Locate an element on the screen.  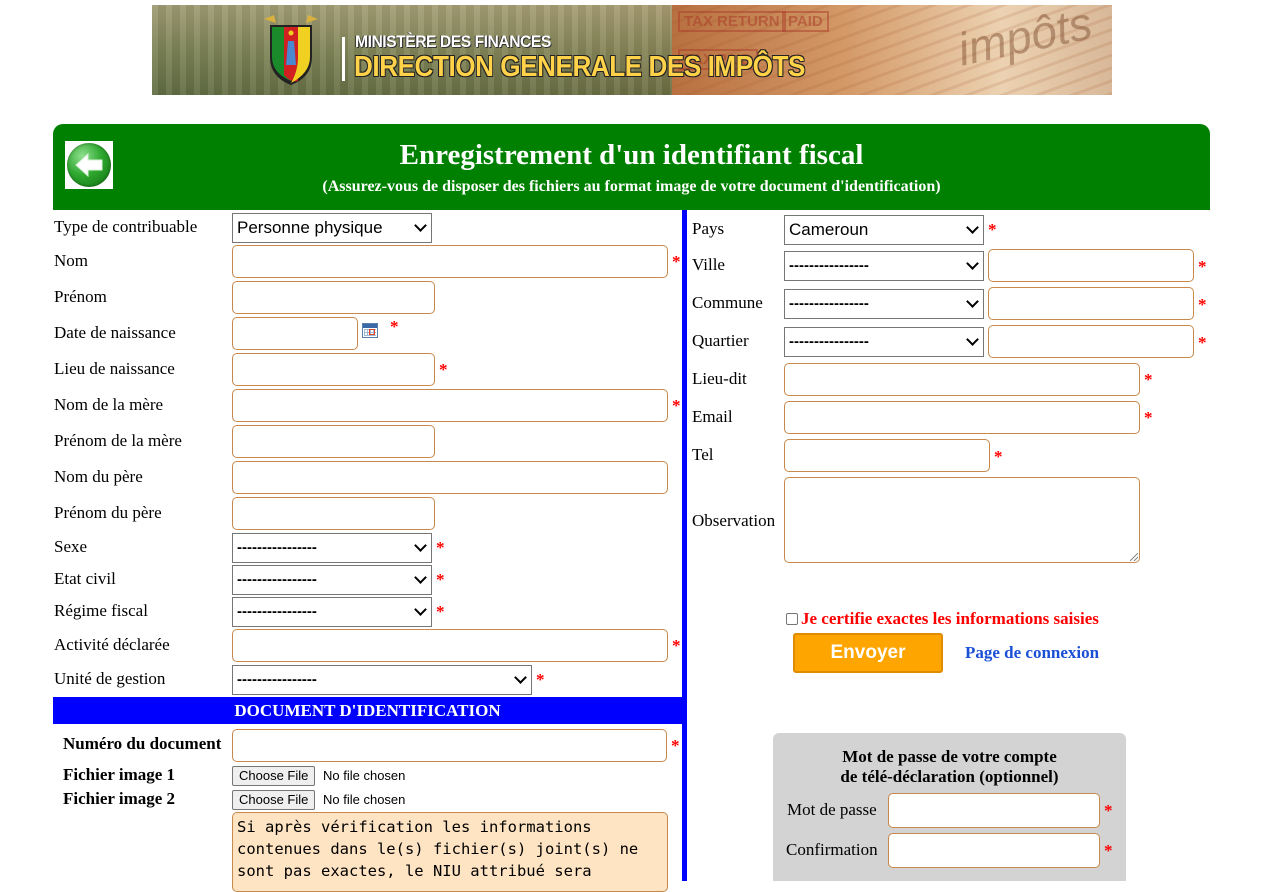
observation-wrapper is located at coordinates (962, 520).